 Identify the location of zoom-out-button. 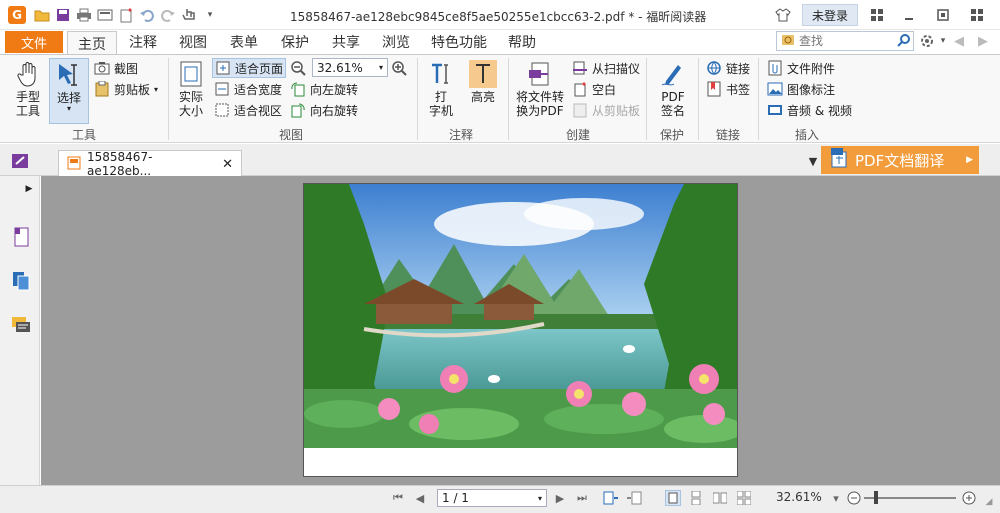
(298, 68).